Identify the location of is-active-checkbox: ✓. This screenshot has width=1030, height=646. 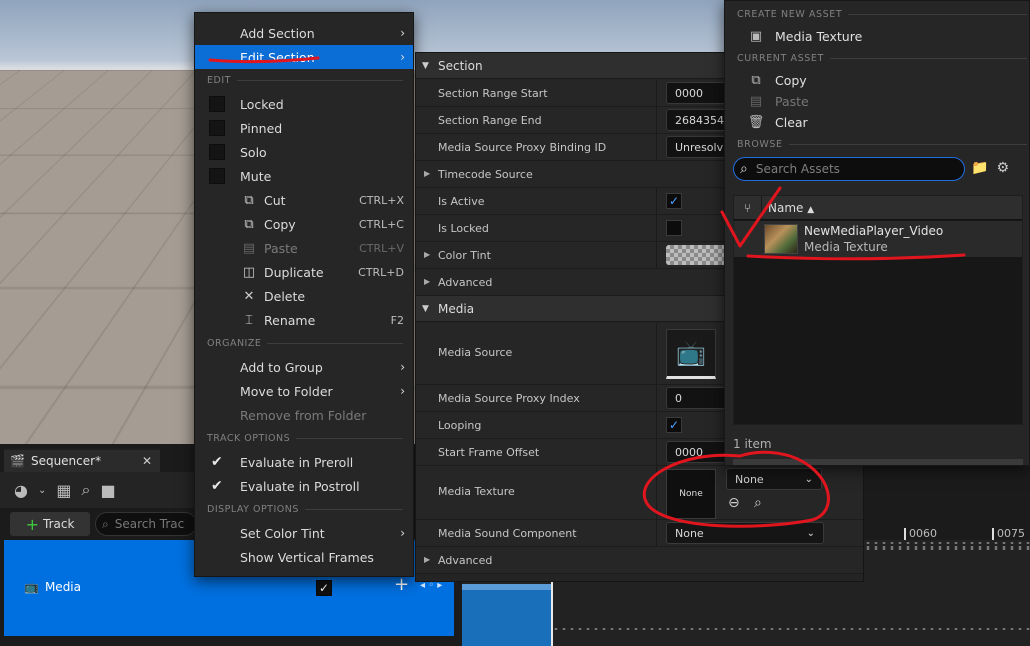
(674, 201).